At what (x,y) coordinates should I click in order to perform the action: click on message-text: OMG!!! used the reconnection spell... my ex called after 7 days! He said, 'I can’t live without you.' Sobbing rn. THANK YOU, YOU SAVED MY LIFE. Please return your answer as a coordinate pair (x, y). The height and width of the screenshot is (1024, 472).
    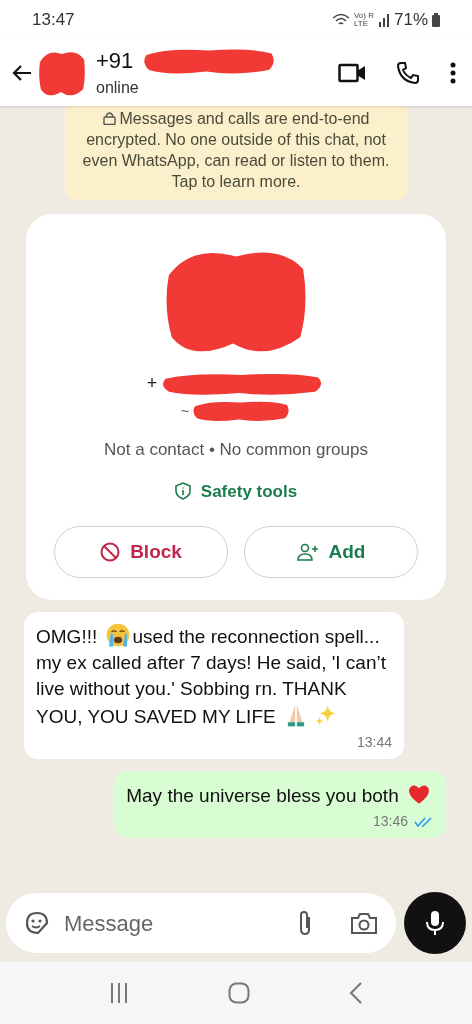
    Looking at the image, I should click on (214, 676).